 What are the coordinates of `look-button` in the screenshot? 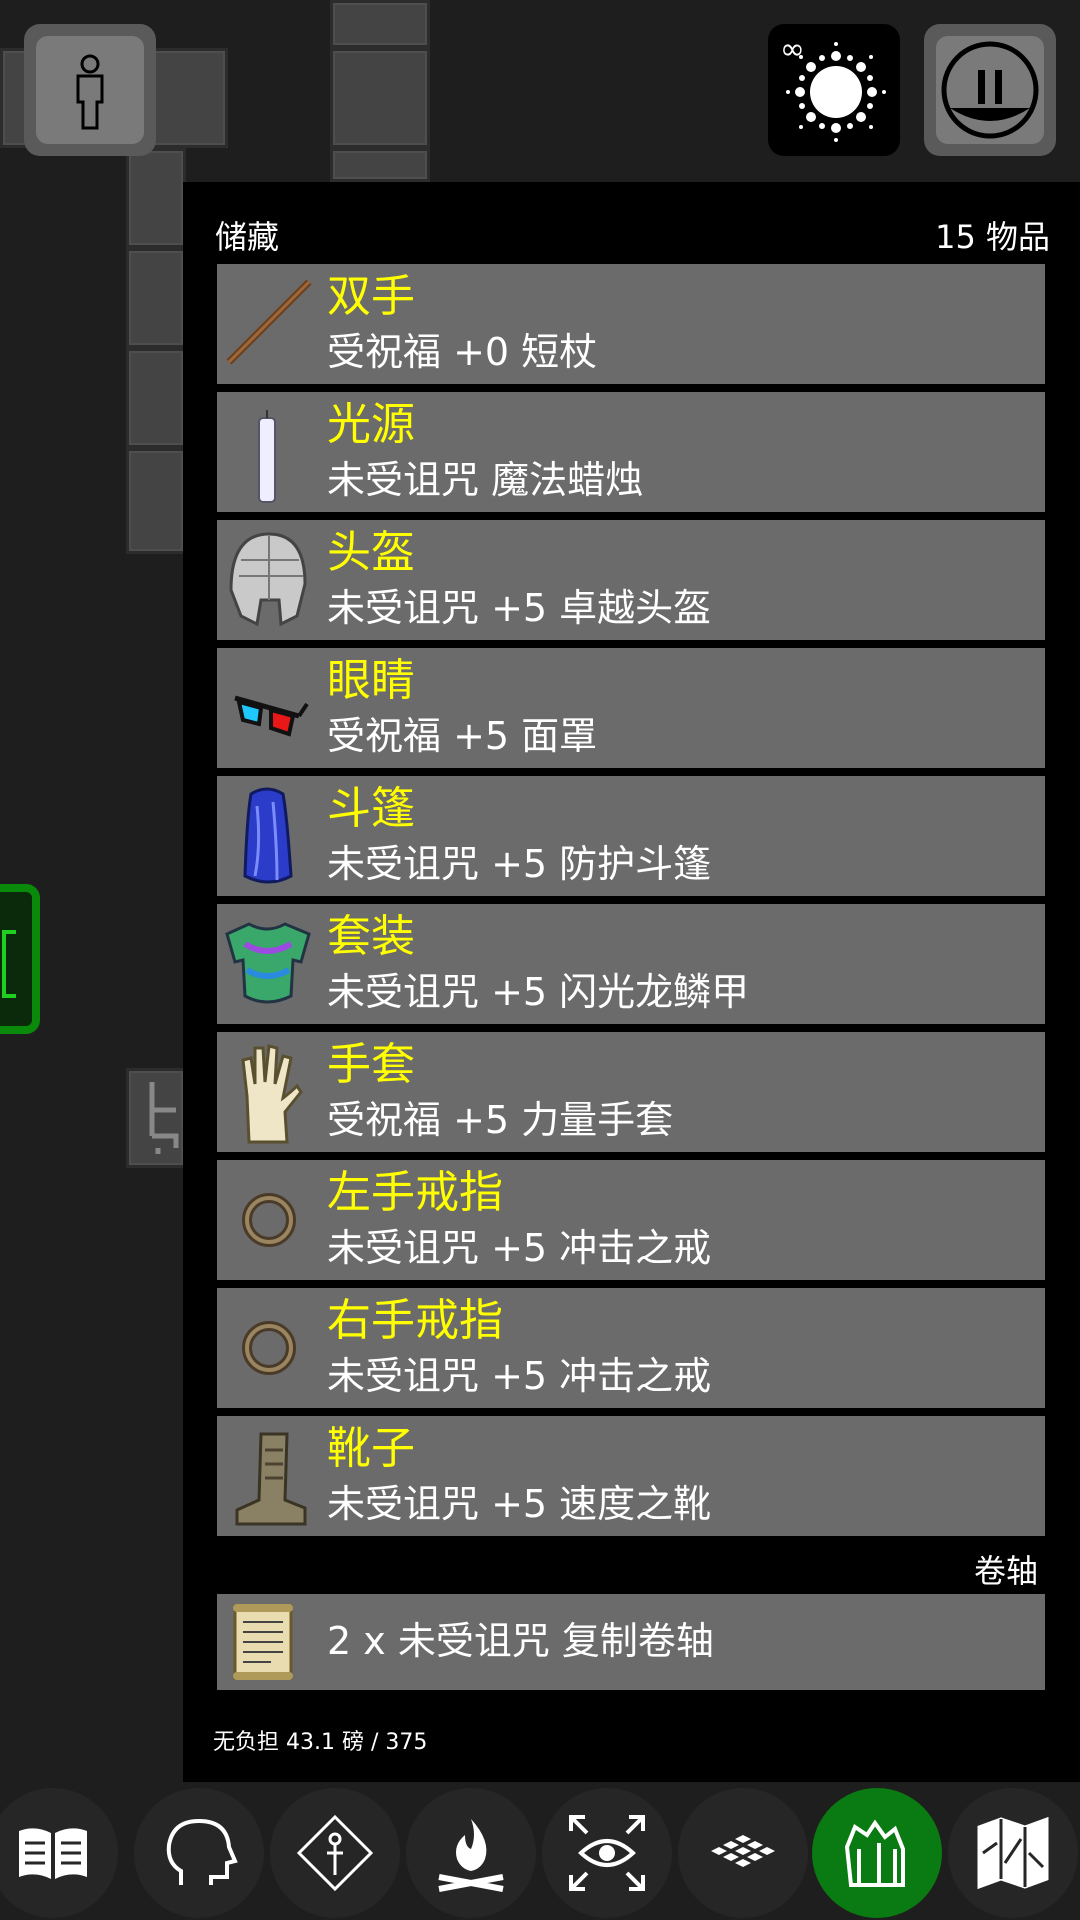 It's located at (607, 1853).